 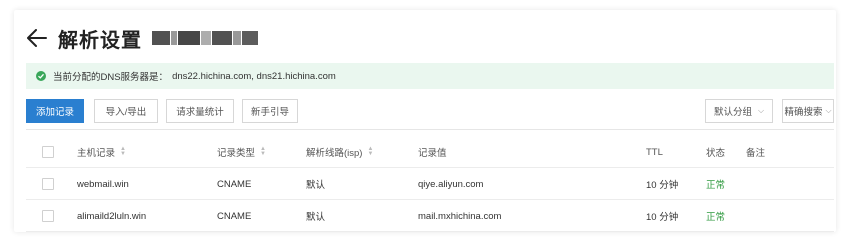 I want to click on column-ttl: TTL, so click(x=654, y=152).